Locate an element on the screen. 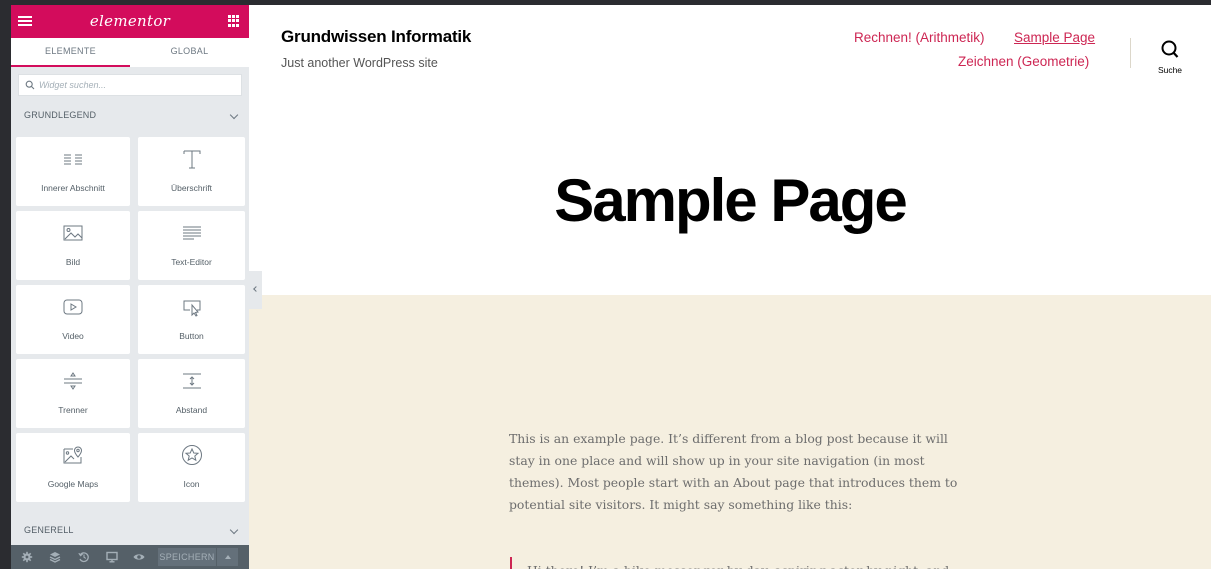 The image size is (1211, 569). widget-inner-section: Innerer Abschnitt is located at coordinates (73, 171).